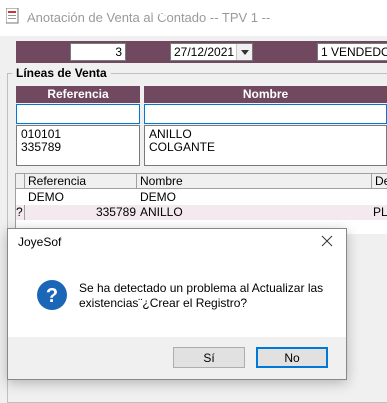  What do you see at coordinates (20, 197) in the screenshot?
I see `row-indicator` at bounding box center [20, 197].